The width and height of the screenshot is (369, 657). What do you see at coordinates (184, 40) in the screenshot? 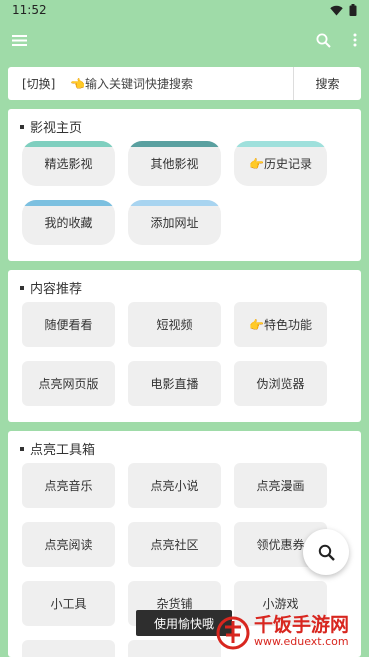
I see `app-bar` at bounding box center [184, 40].